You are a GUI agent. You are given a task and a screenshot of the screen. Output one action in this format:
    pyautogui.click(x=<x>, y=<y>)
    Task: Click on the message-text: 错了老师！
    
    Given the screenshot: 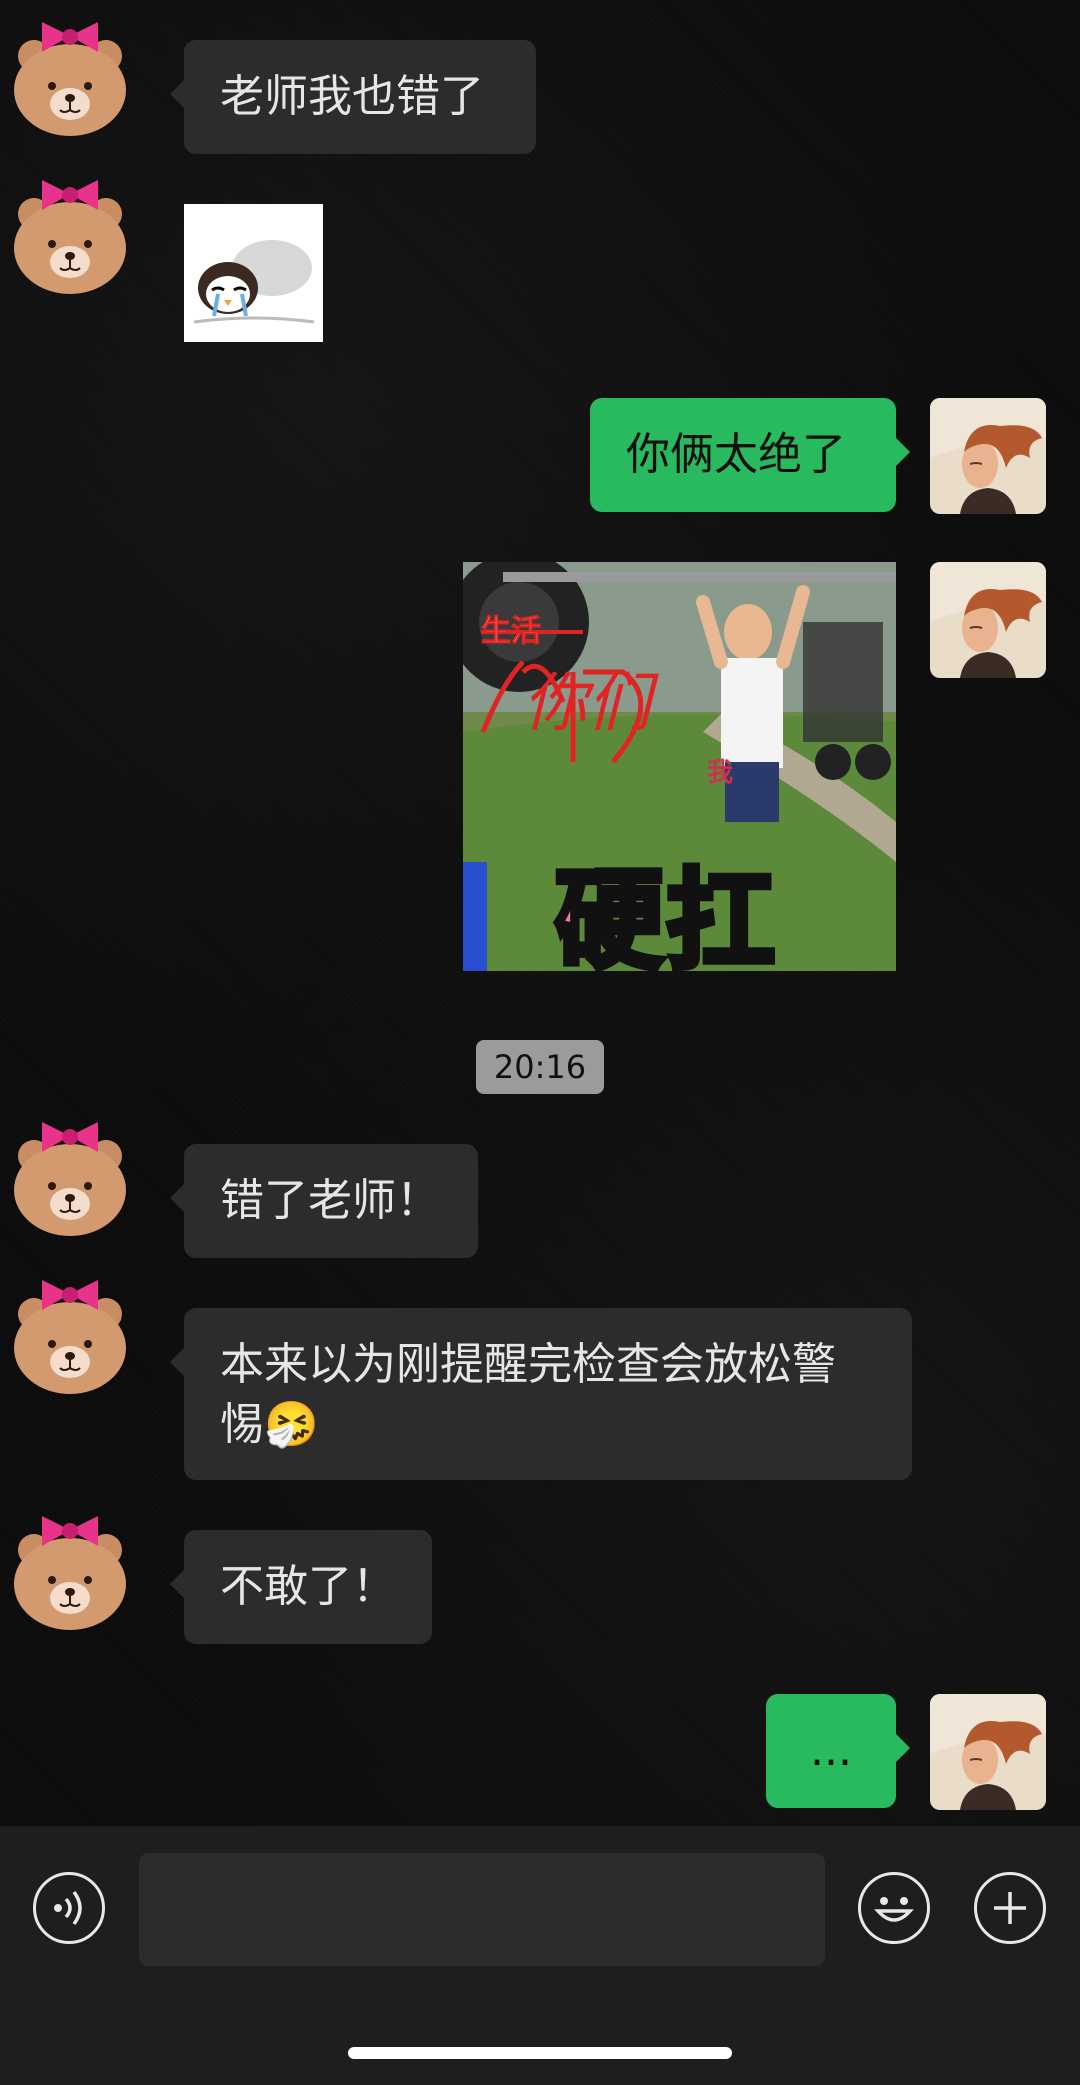 What is the action you would take?
    pyautogui.click(x=330, y=1200)
    